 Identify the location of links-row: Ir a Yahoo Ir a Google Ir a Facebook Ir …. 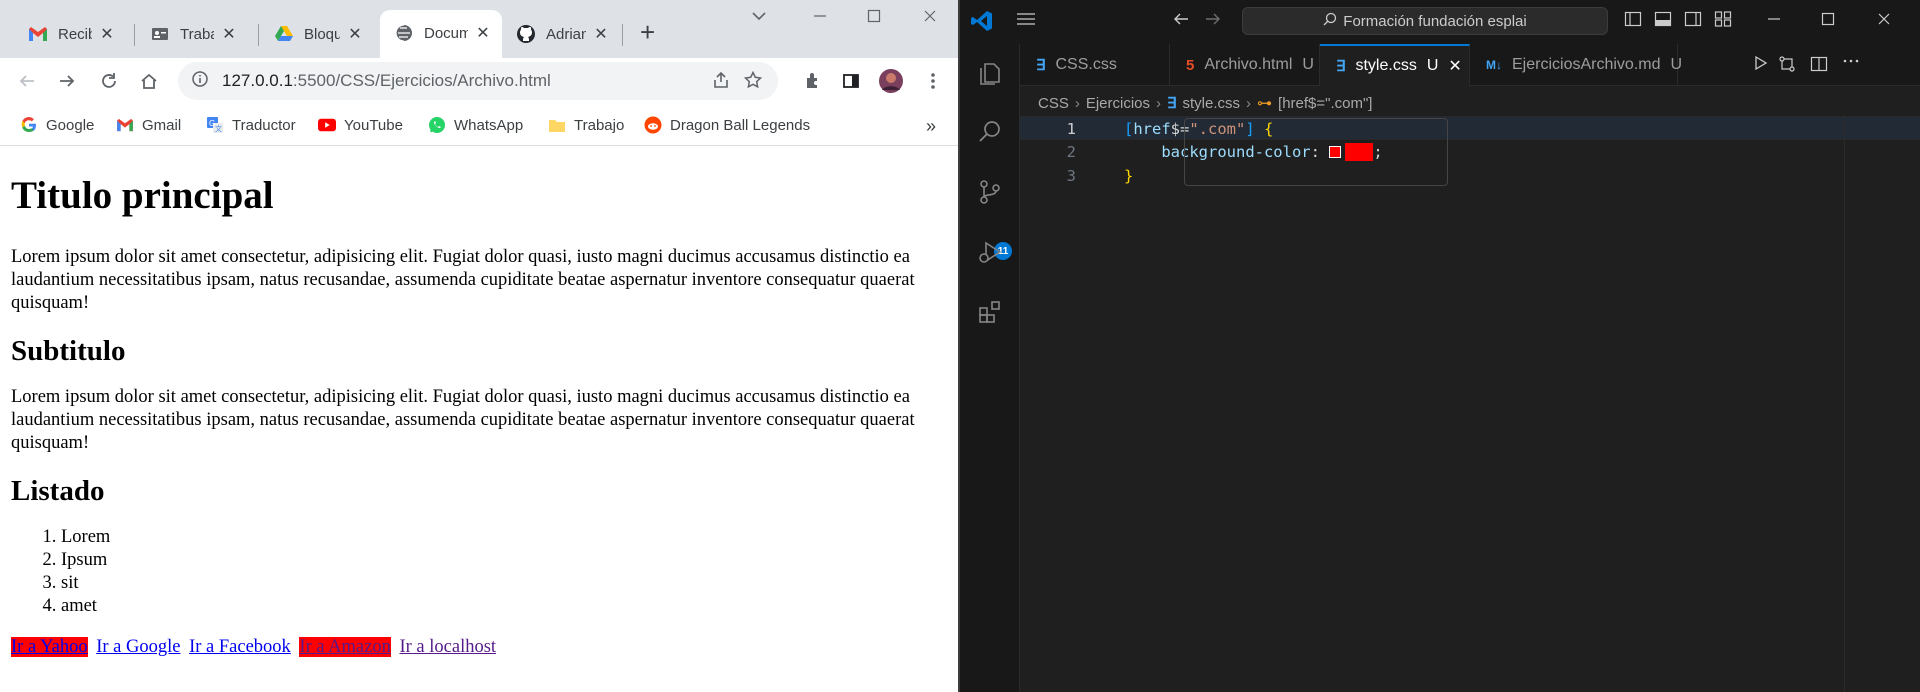
(479, 647).